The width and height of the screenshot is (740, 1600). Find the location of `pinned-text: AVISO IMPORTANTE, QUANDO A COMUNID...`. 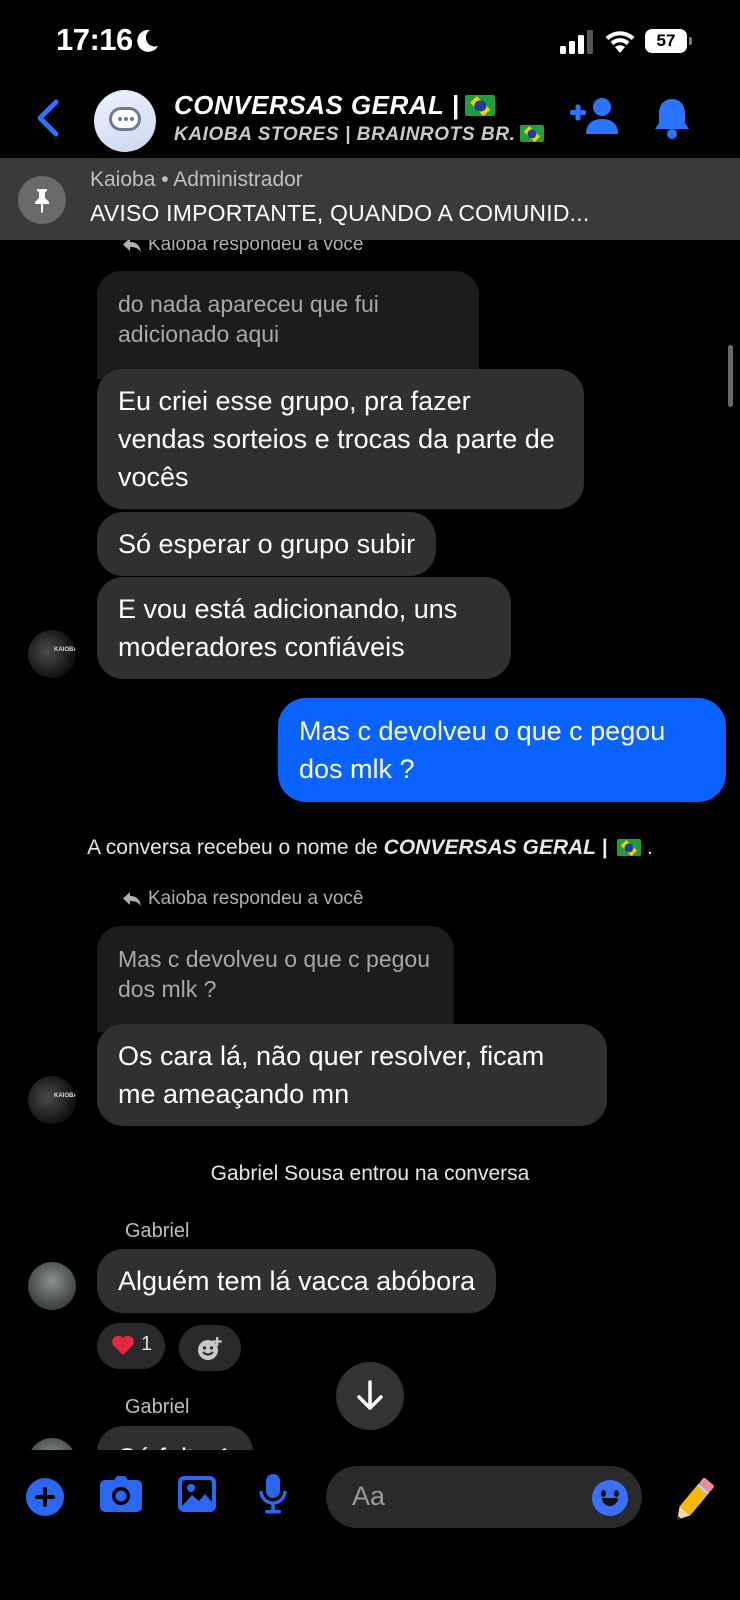

pinned-text: AVISO IMPORTANTE, QUANDO A COMUNID... is located at coordinates (340, 213).